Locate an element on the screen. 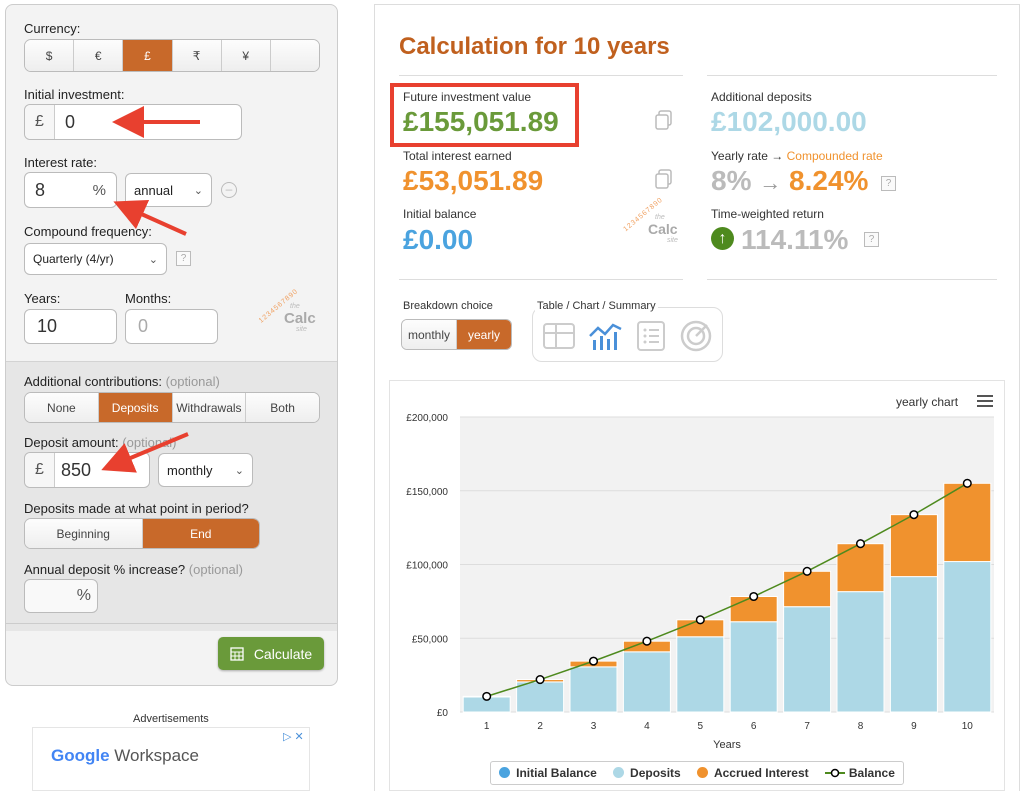 The width and height of the screenshot is (1024, 791). y-tick-label: £150,000 is located at coordinates (427, 492).